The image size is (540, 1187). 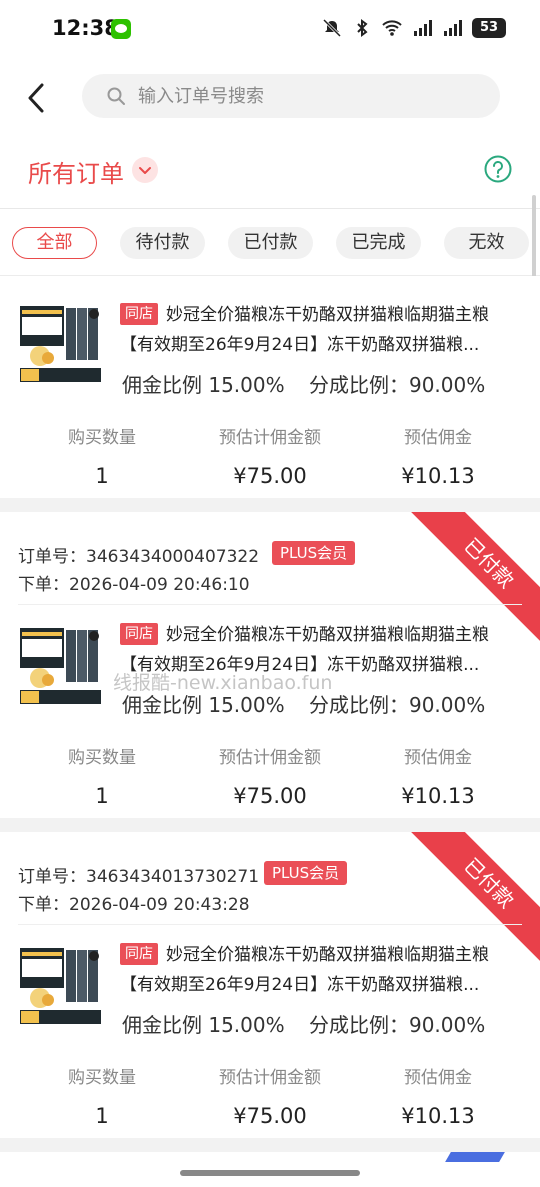 I want to click on search-box, so click(x=291, y=96).